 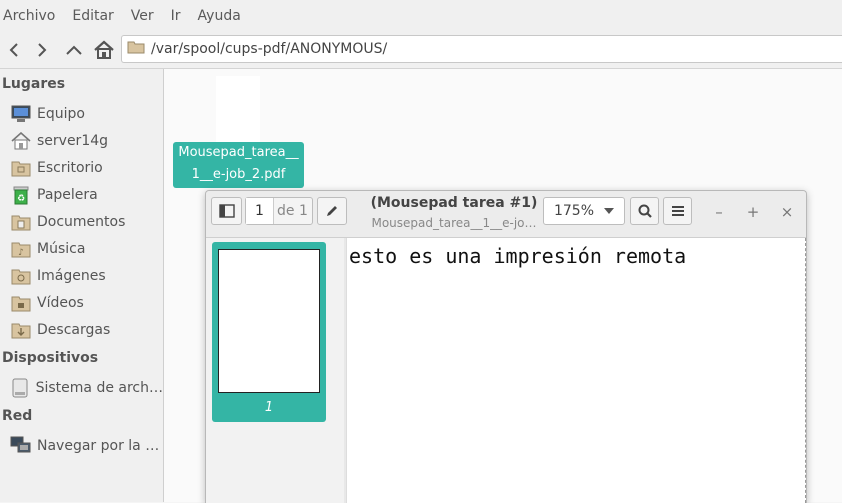 I want to click on sidebar-toggle-button, so click(x=226, y=211).